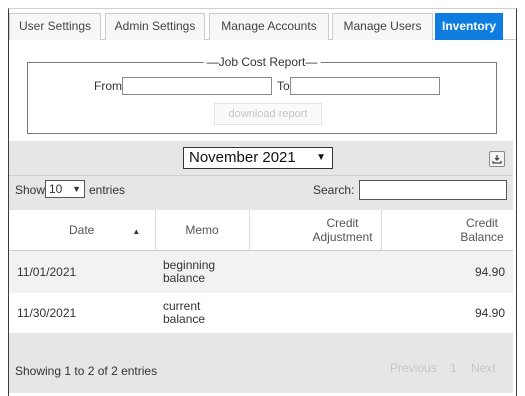 The width and height of the screenshot is (525, 396). I want to click on divider, so click(261, 175).